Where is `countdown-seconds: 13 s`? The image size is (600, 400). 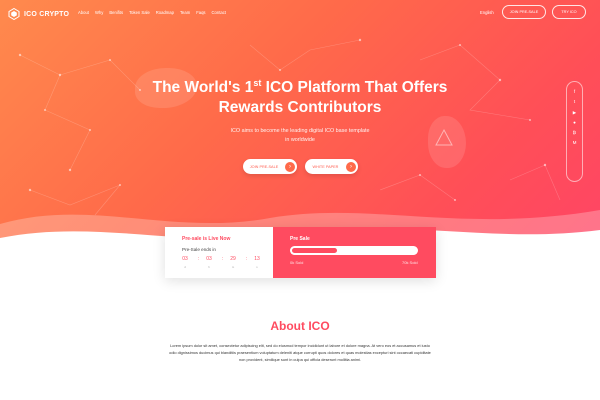
countdown-seconds: 13 s is located at coordinates (257, 262).